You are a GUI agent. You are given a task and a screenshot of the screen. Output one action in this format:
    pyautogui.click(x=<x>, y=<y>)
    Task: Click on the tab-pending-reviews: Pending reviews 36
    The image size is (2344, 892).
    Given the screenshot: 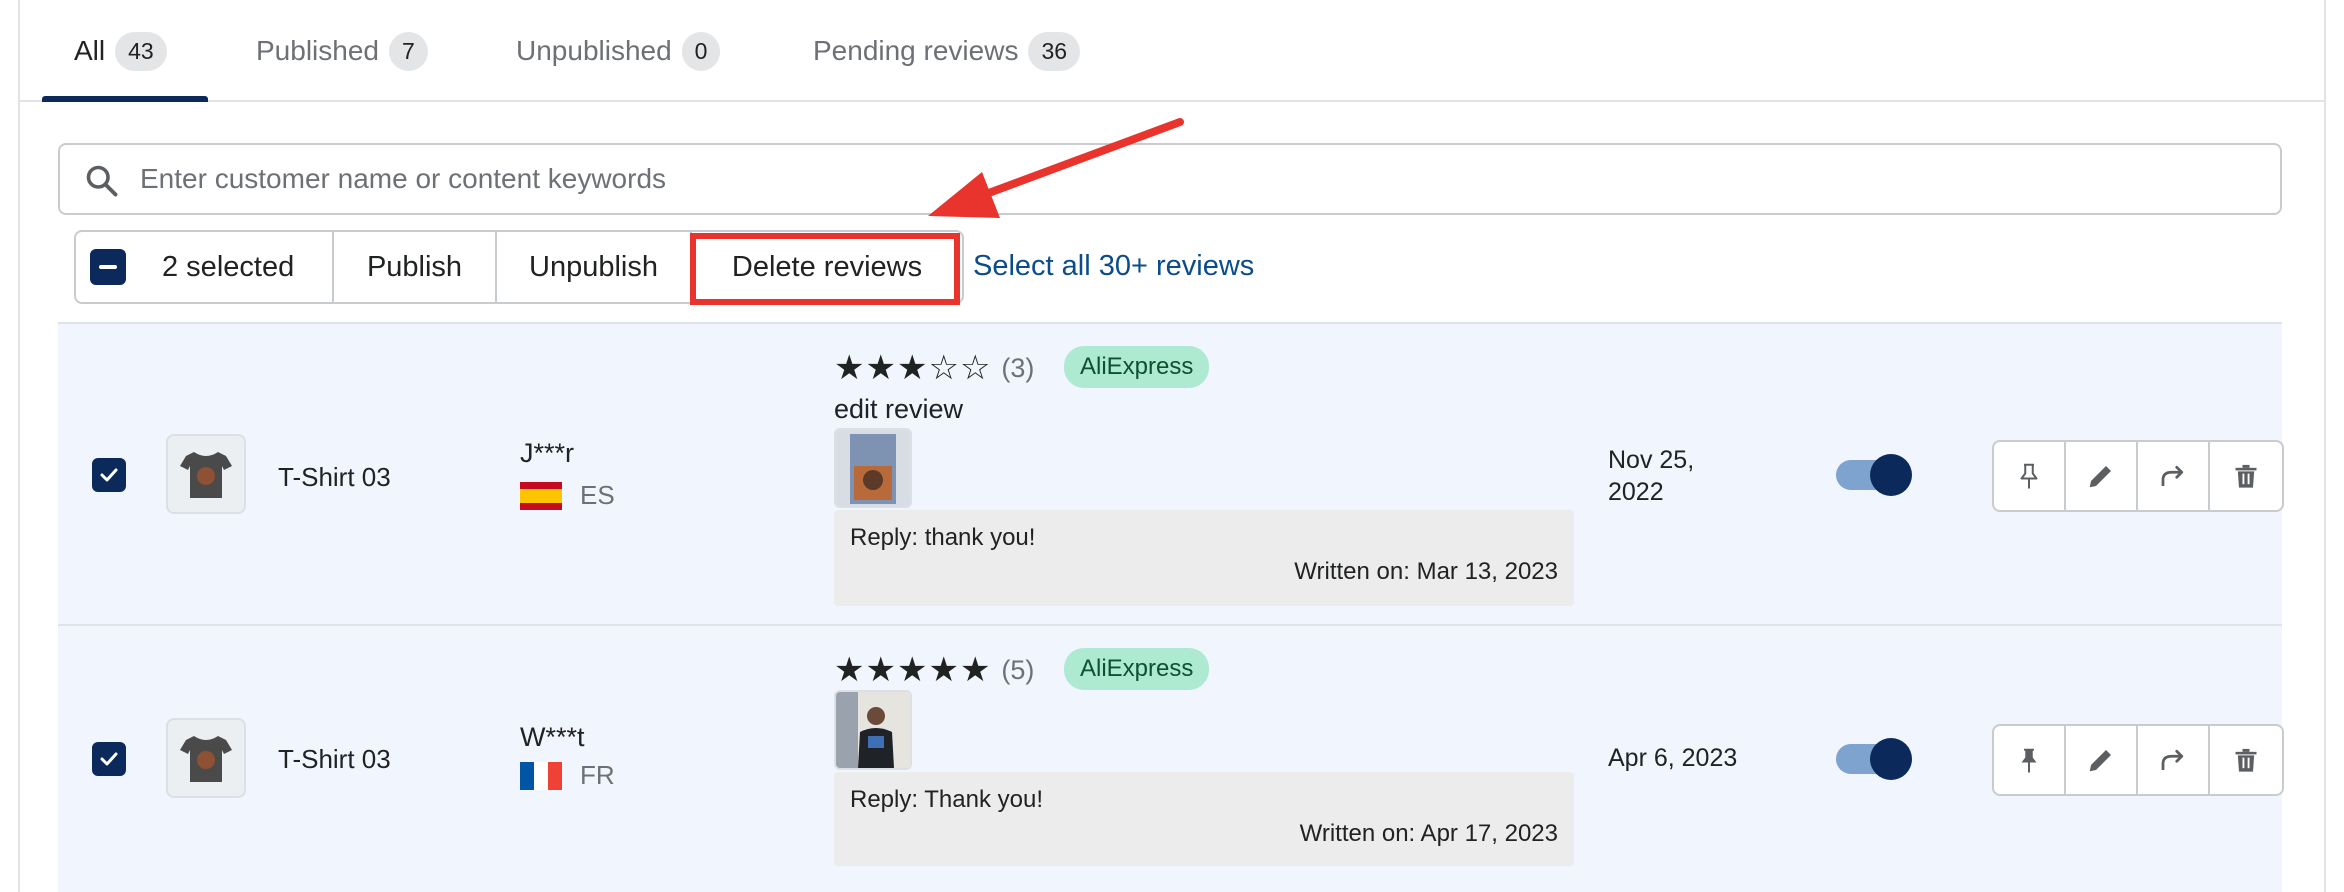 What is the action you would take?
    pyautogui.click(x=947, y=51)
    